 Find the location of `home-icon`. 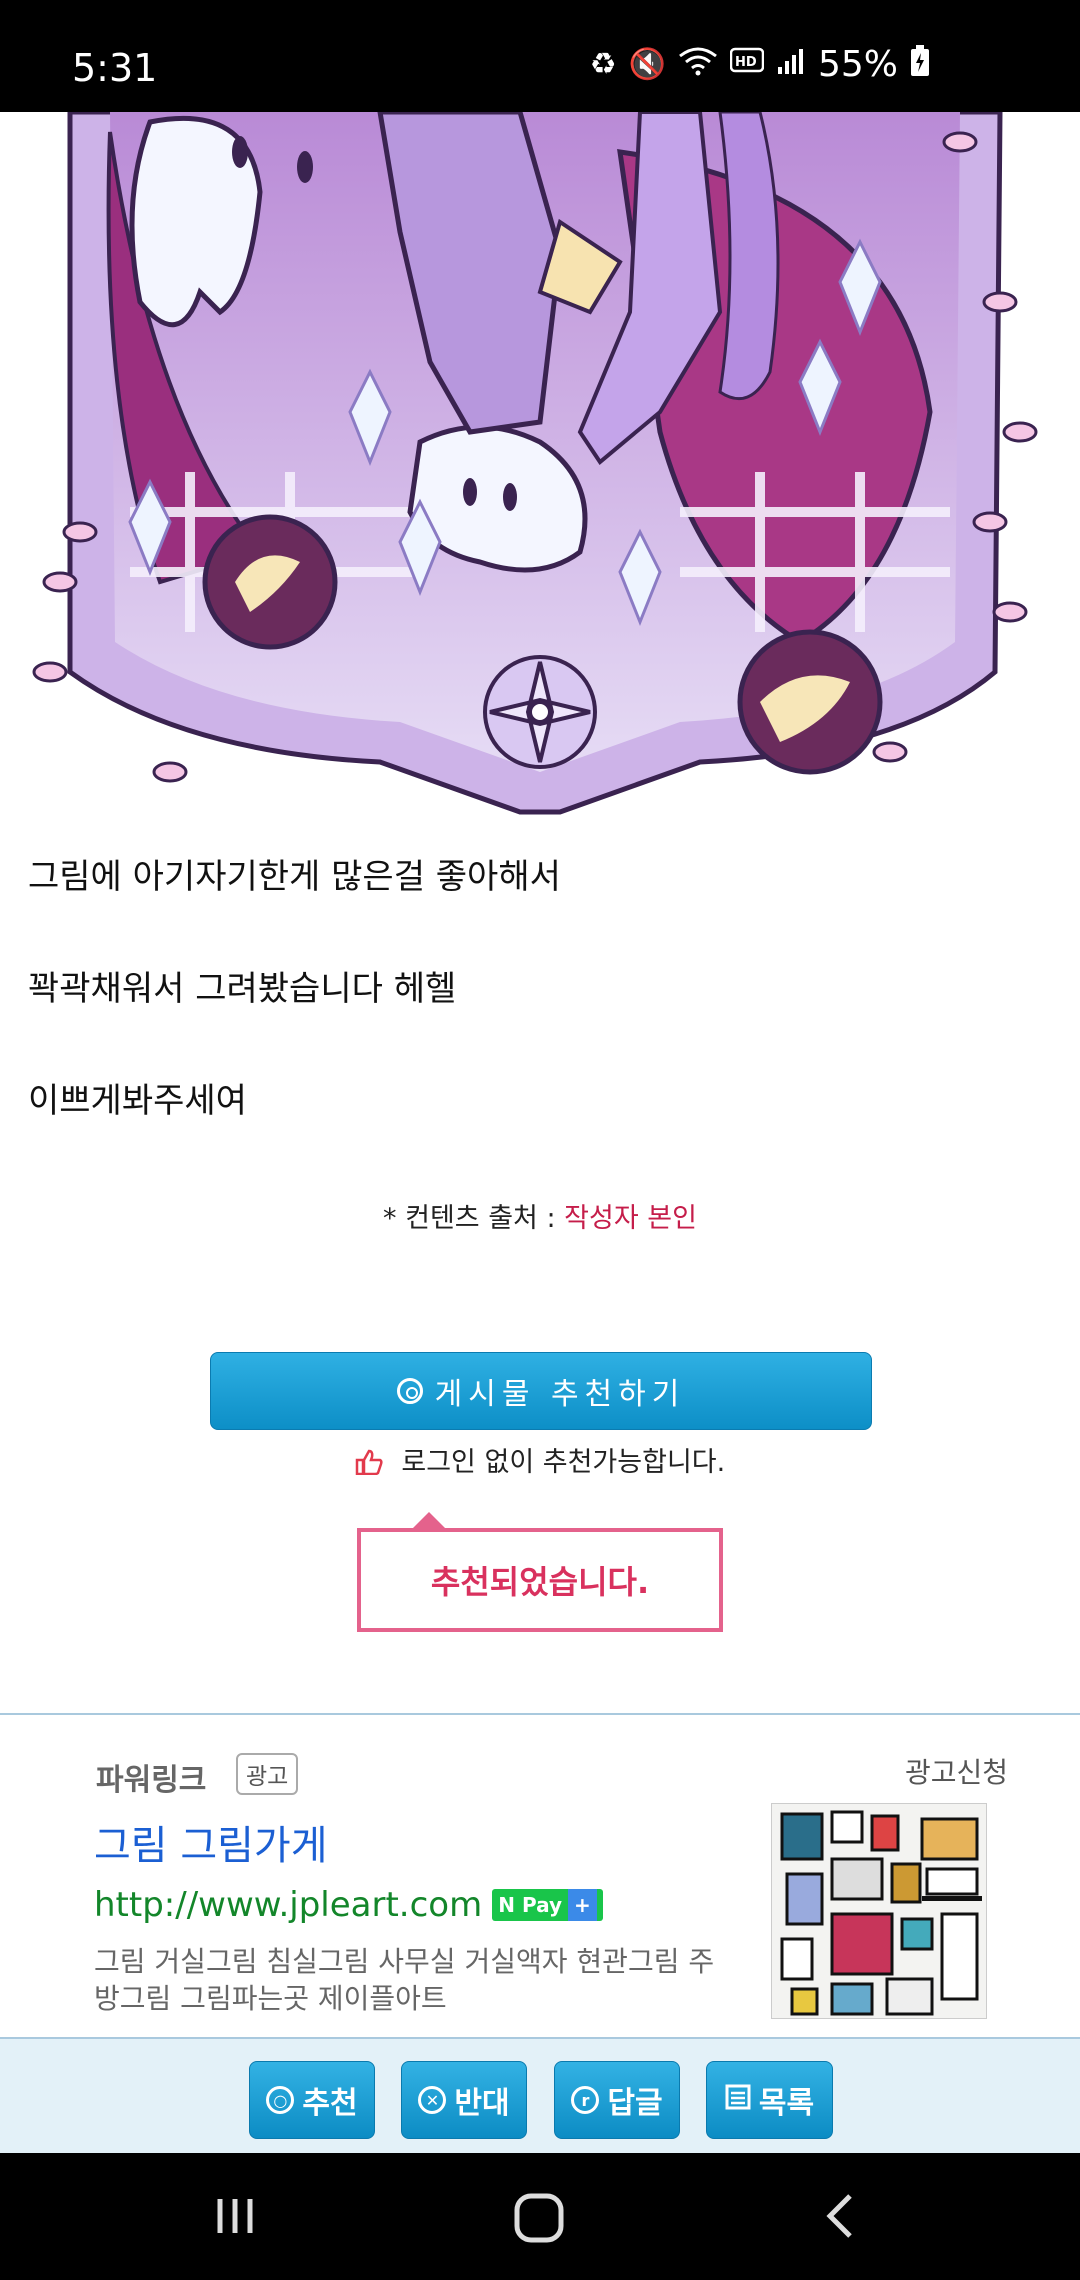

home-icon is located at coordinates (539, 2224).